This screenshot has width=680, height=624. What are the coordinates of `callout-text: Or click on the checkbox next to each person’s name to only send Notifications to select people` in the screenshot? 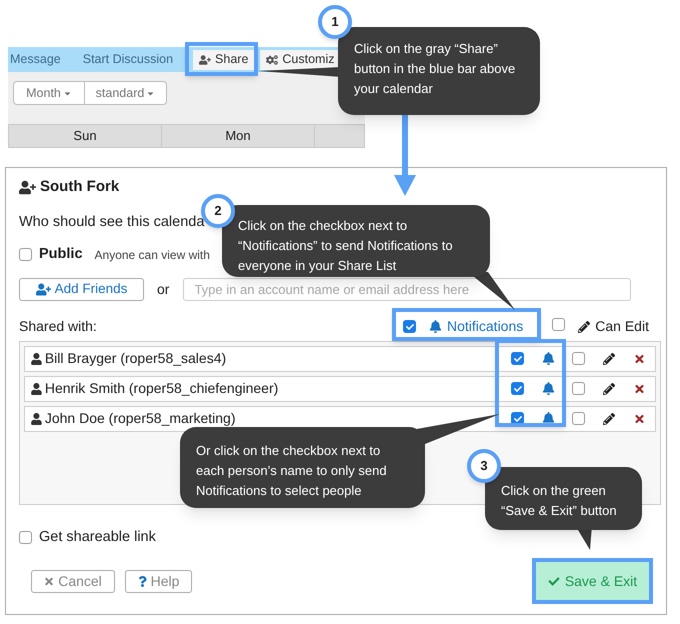 It's located at (302, 467).